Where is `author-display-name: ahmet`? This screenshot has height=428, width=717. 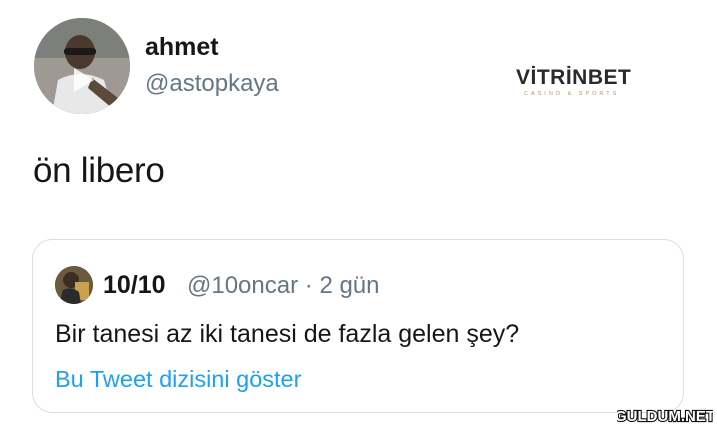
author-display-name: ahmet is located at coordinates (182, 47).